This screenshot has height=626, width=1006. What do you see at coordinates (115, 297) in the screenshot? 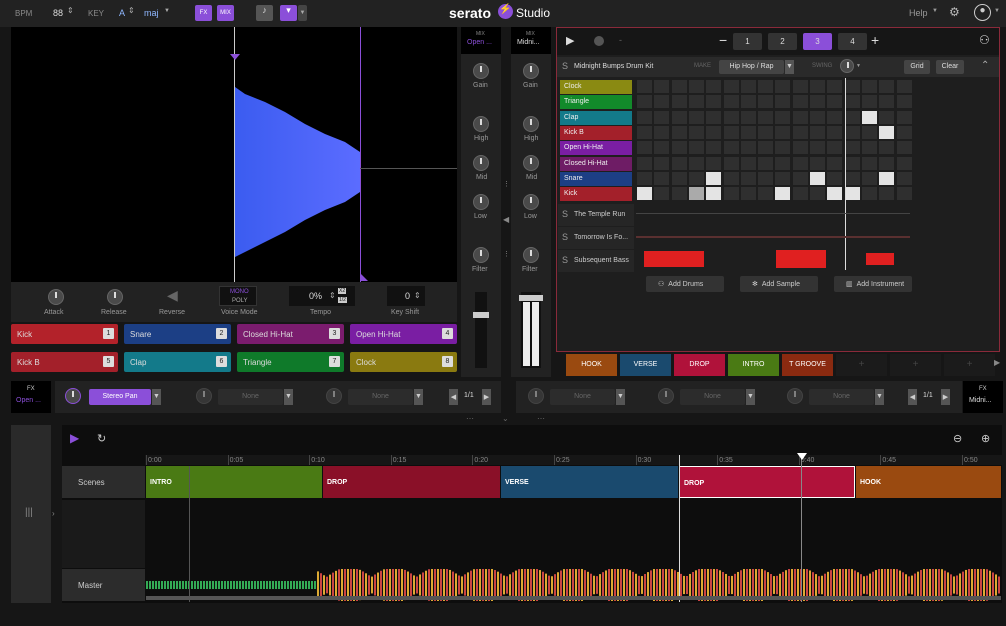
I see `release-knob` at bounding box center [115, 297].